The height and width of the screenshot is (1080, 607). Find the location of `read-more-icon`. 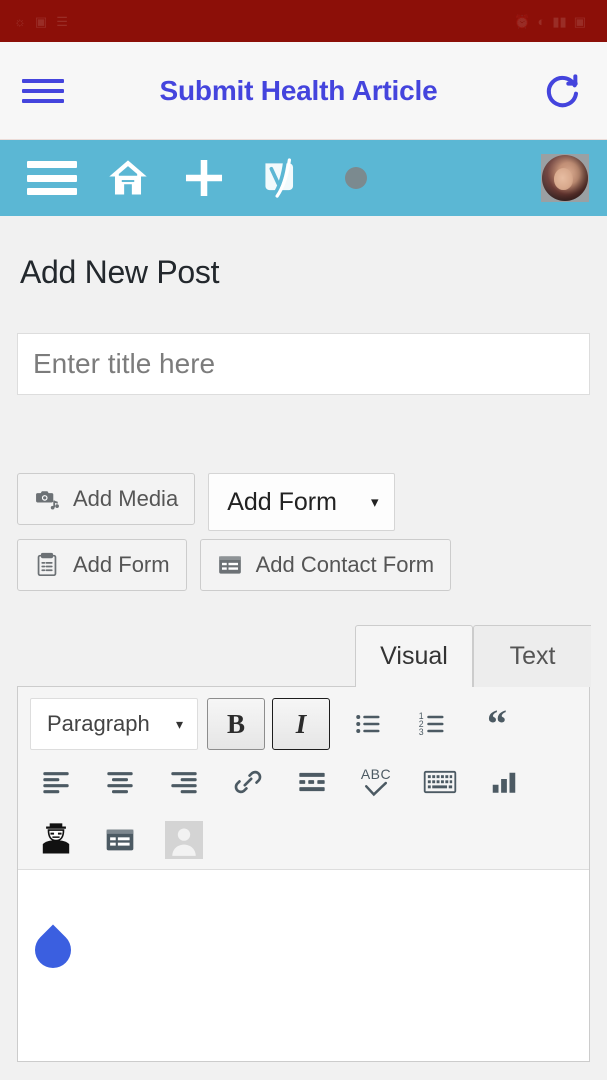

read-more-icon is located at coordinates (312, 782).